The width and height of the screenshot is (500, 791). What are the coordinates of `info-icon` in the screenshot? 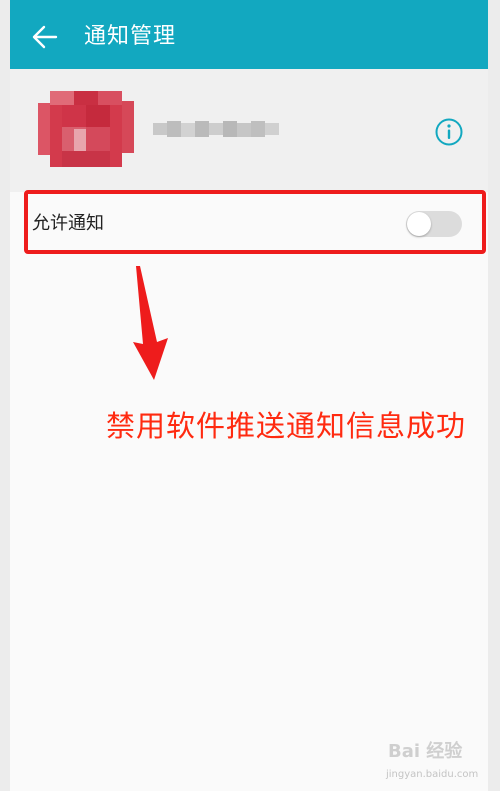 It's located at (449, 132).